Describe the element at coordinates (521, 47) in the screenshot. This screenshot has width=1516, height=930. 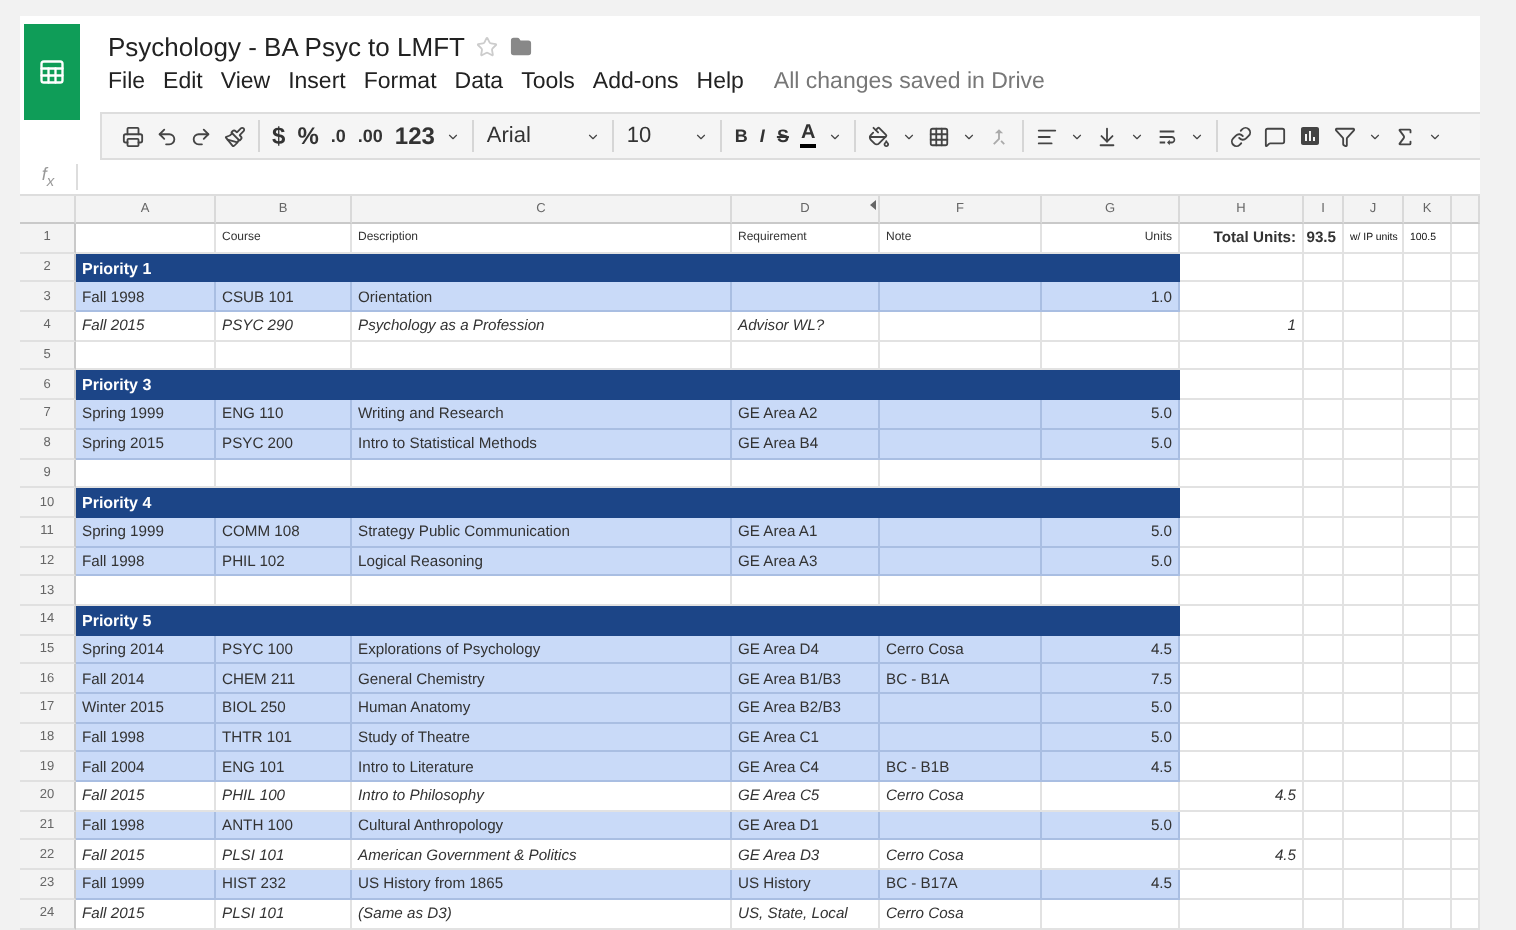
I see `folder-icon` at that location.